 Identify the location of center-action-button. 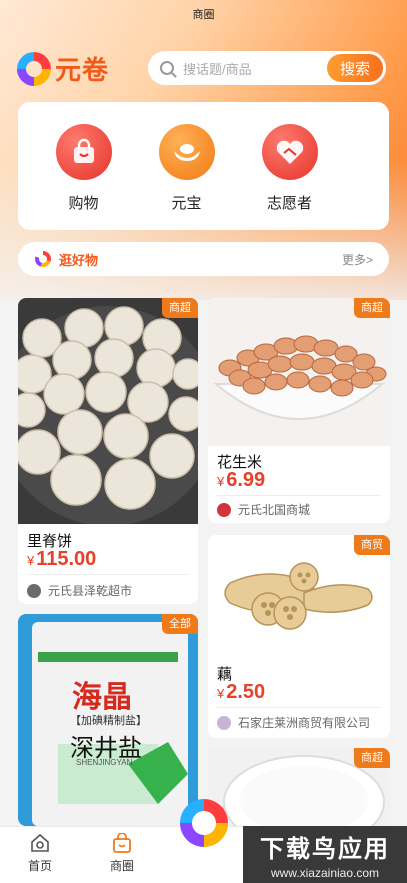
(204, 823).